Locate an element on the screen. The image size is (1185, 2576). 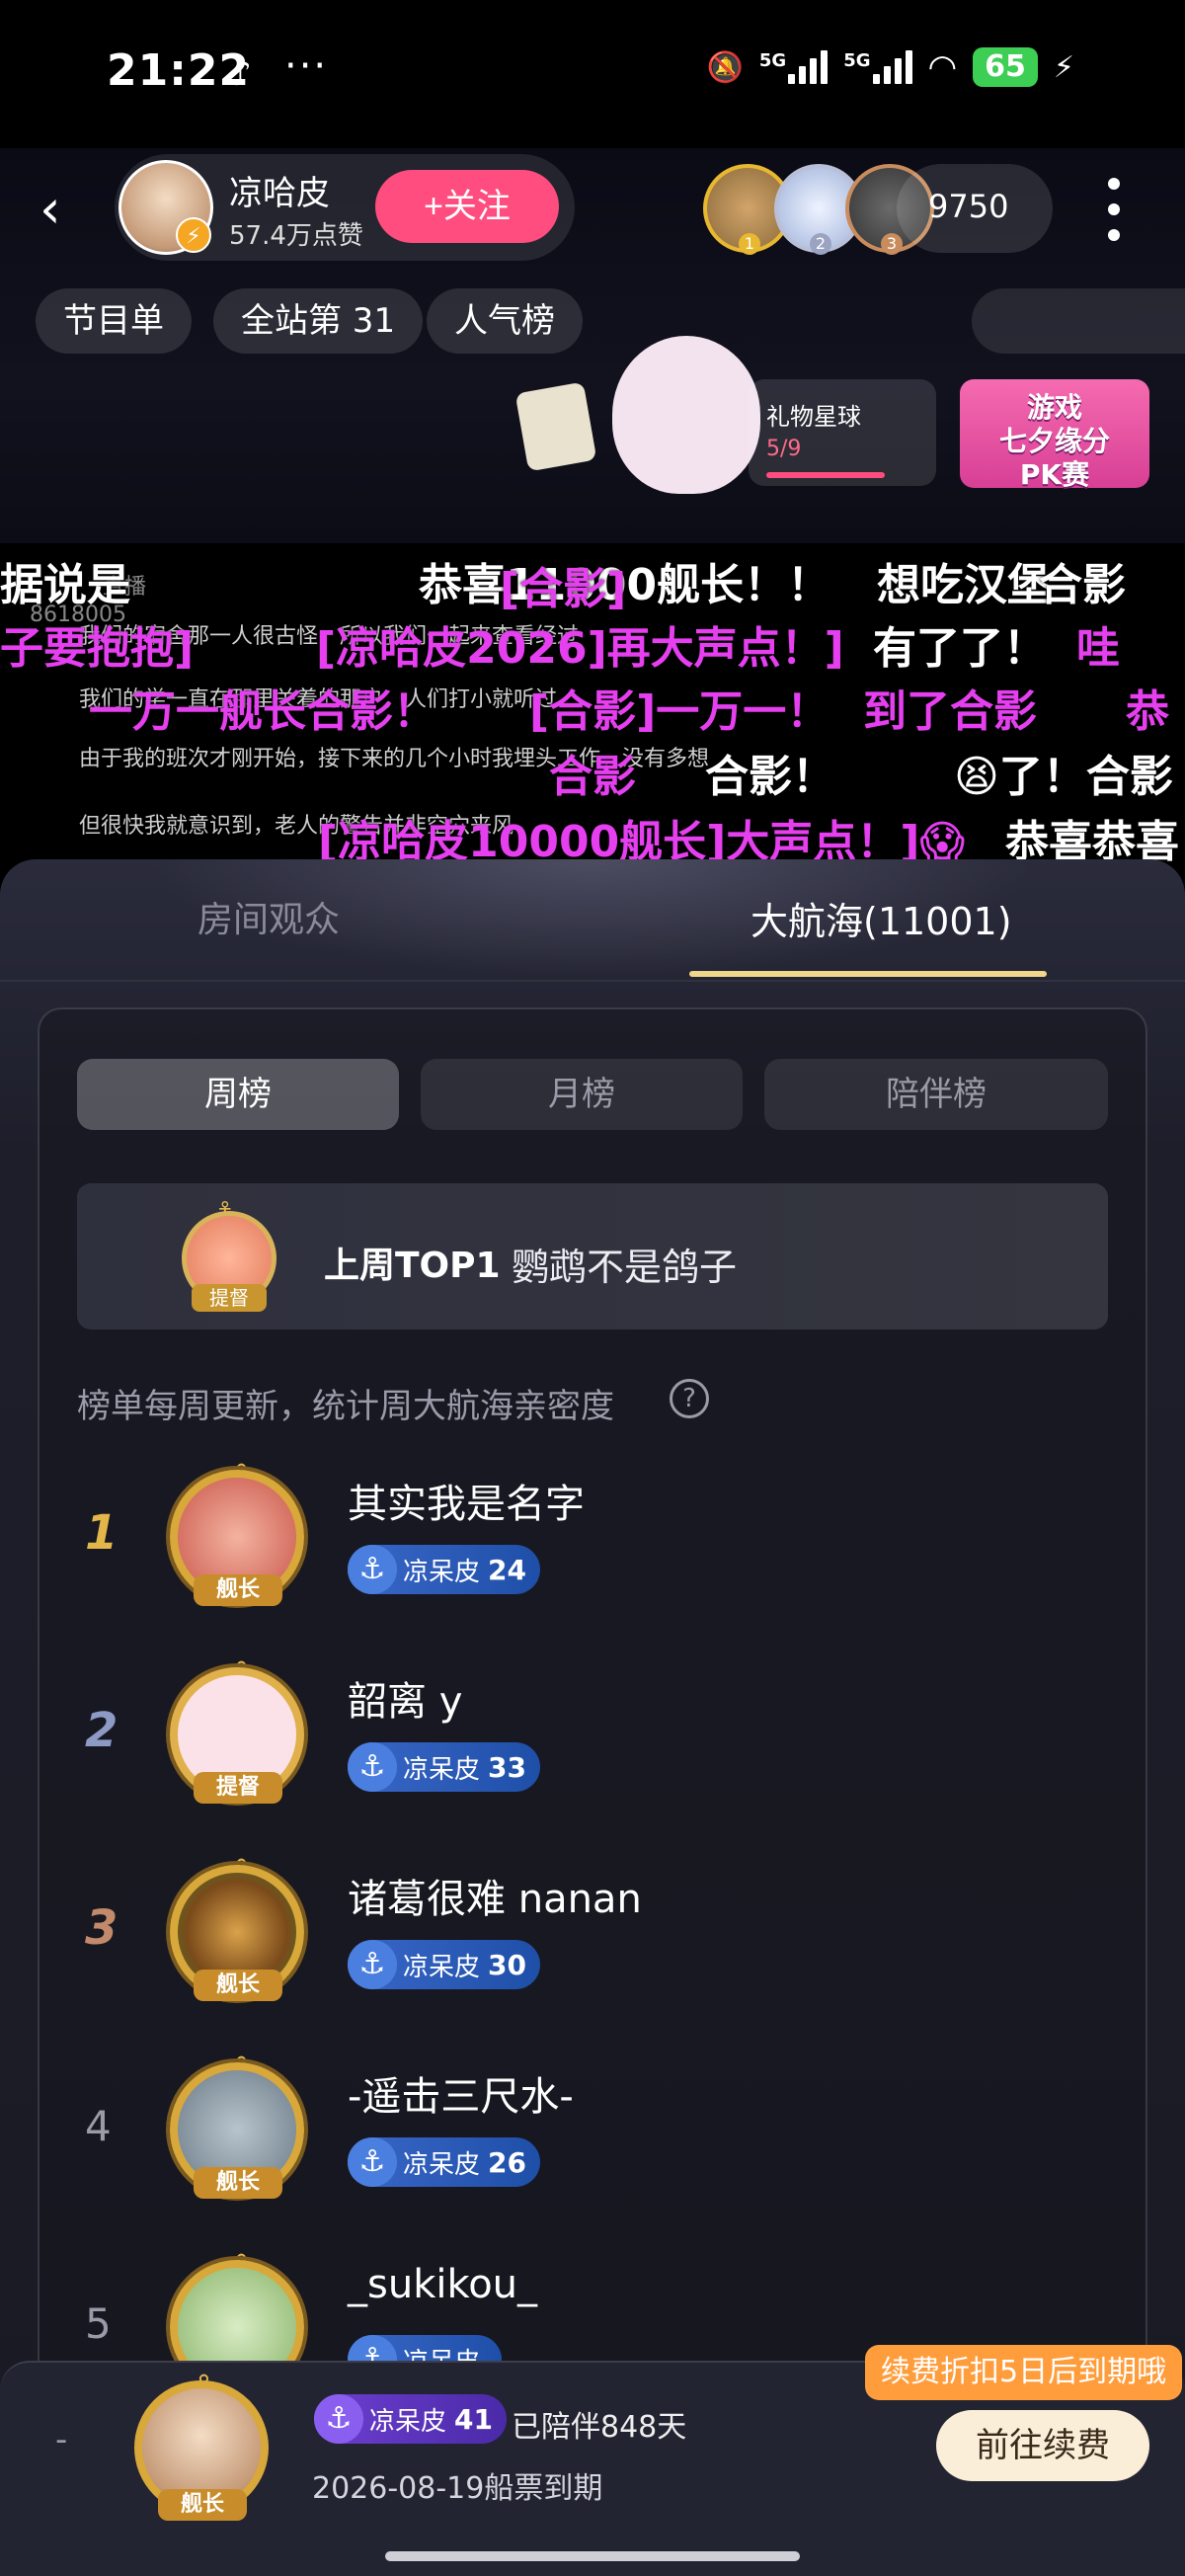
danmaku: [合影]一万一！ is located at coordinates (680, 711).